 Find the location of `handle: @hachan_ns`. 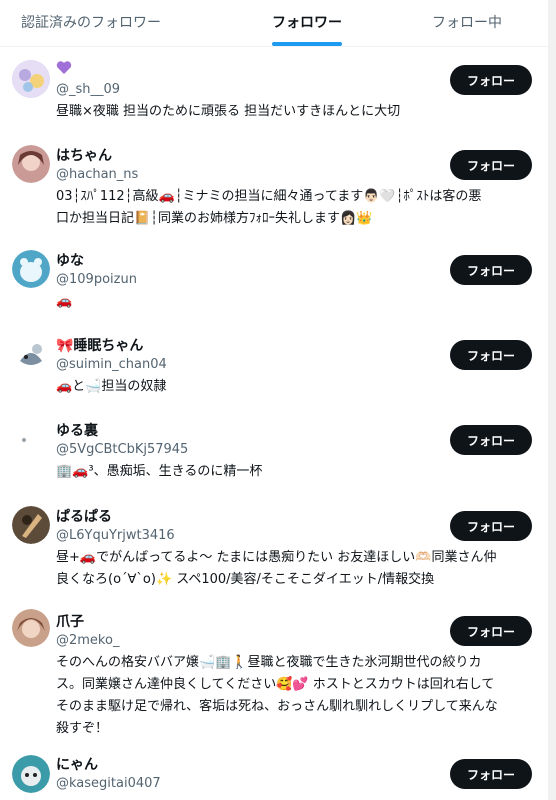

handle: @hachan_ns is located at coordinates (97, 174).